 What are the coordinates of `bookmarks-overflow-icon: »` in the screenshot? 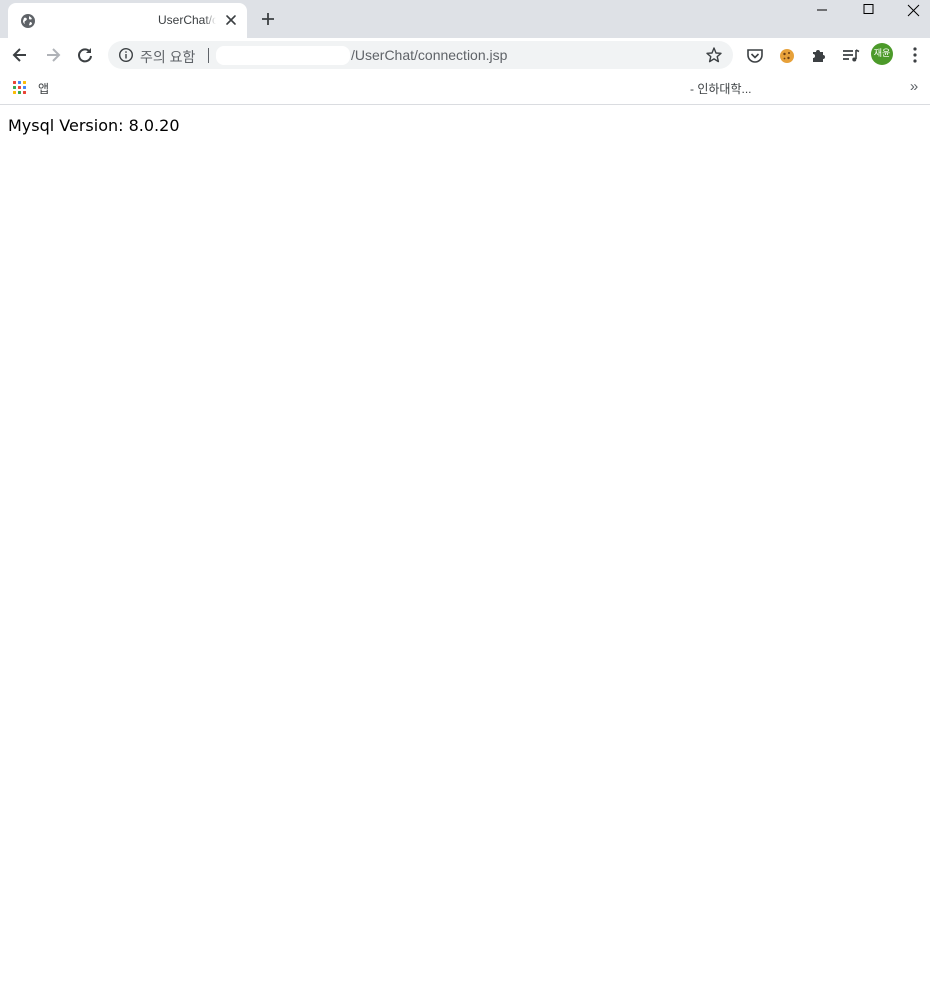 It's located at (914, 87).